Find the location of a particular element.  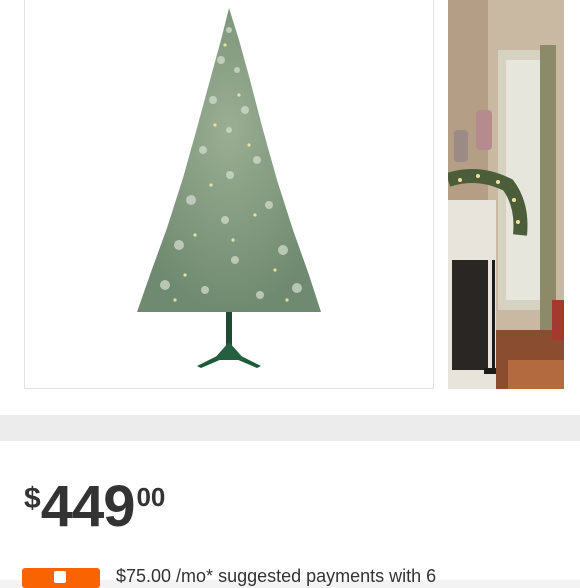

price-cents: 00 is located at coordinates (151, 497).